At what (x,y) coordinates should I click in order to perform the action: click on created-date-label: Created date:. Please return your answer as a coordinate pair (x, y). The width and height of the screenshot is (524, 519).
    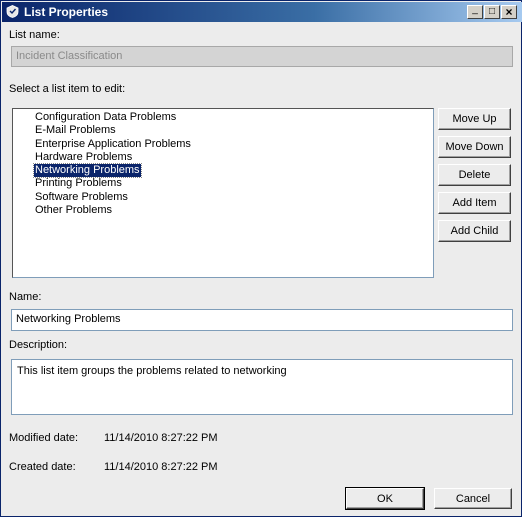
    Looking at the image, I should click on (42, 467).